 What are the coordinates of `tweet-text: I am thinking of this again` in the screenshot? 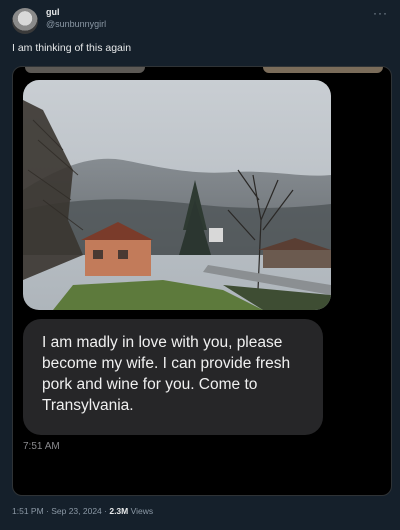 It's located at (72, 48).